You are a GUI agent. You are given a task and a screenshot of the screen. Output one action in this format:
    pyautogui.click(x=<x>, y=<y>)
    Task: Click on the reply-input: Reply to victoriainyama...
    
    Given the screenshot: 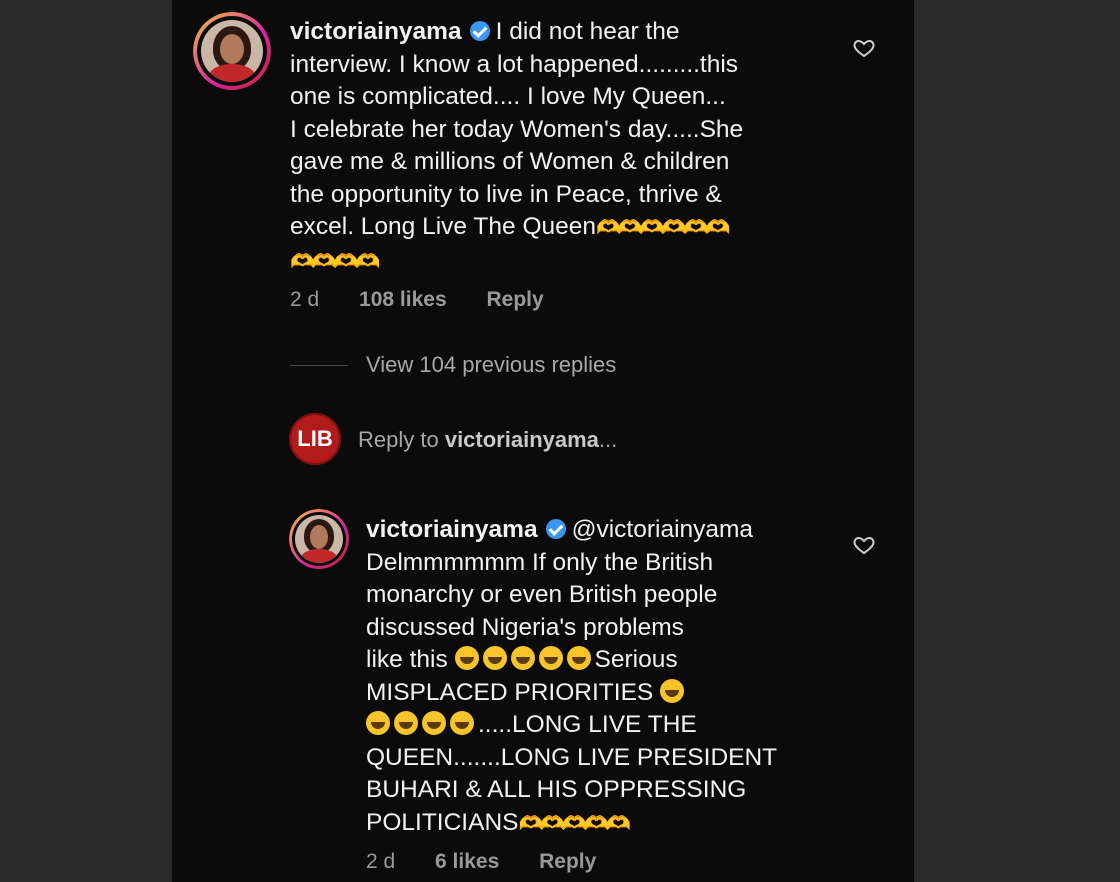 What is the action you would take?
    pyautogui.click(x=487, y=440)
    